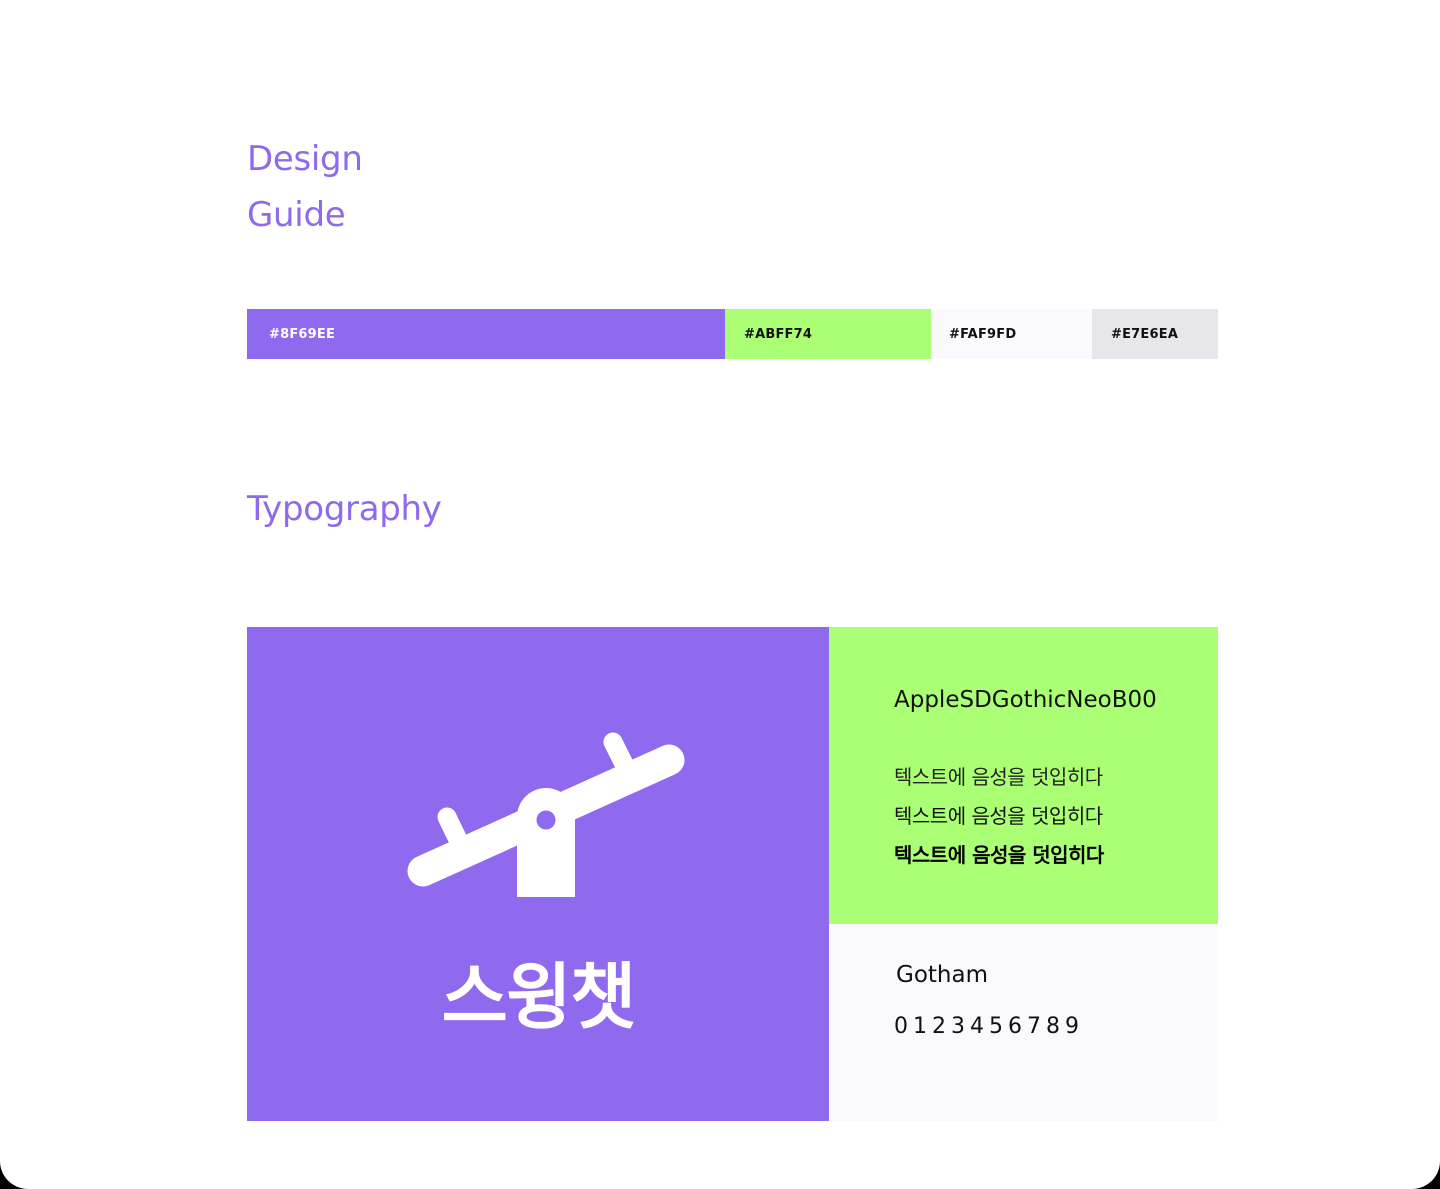 The width and height of the screenshot is (1440, 1189). I want to click on logo-wordmark: 스윙챗, so click(539, 997).